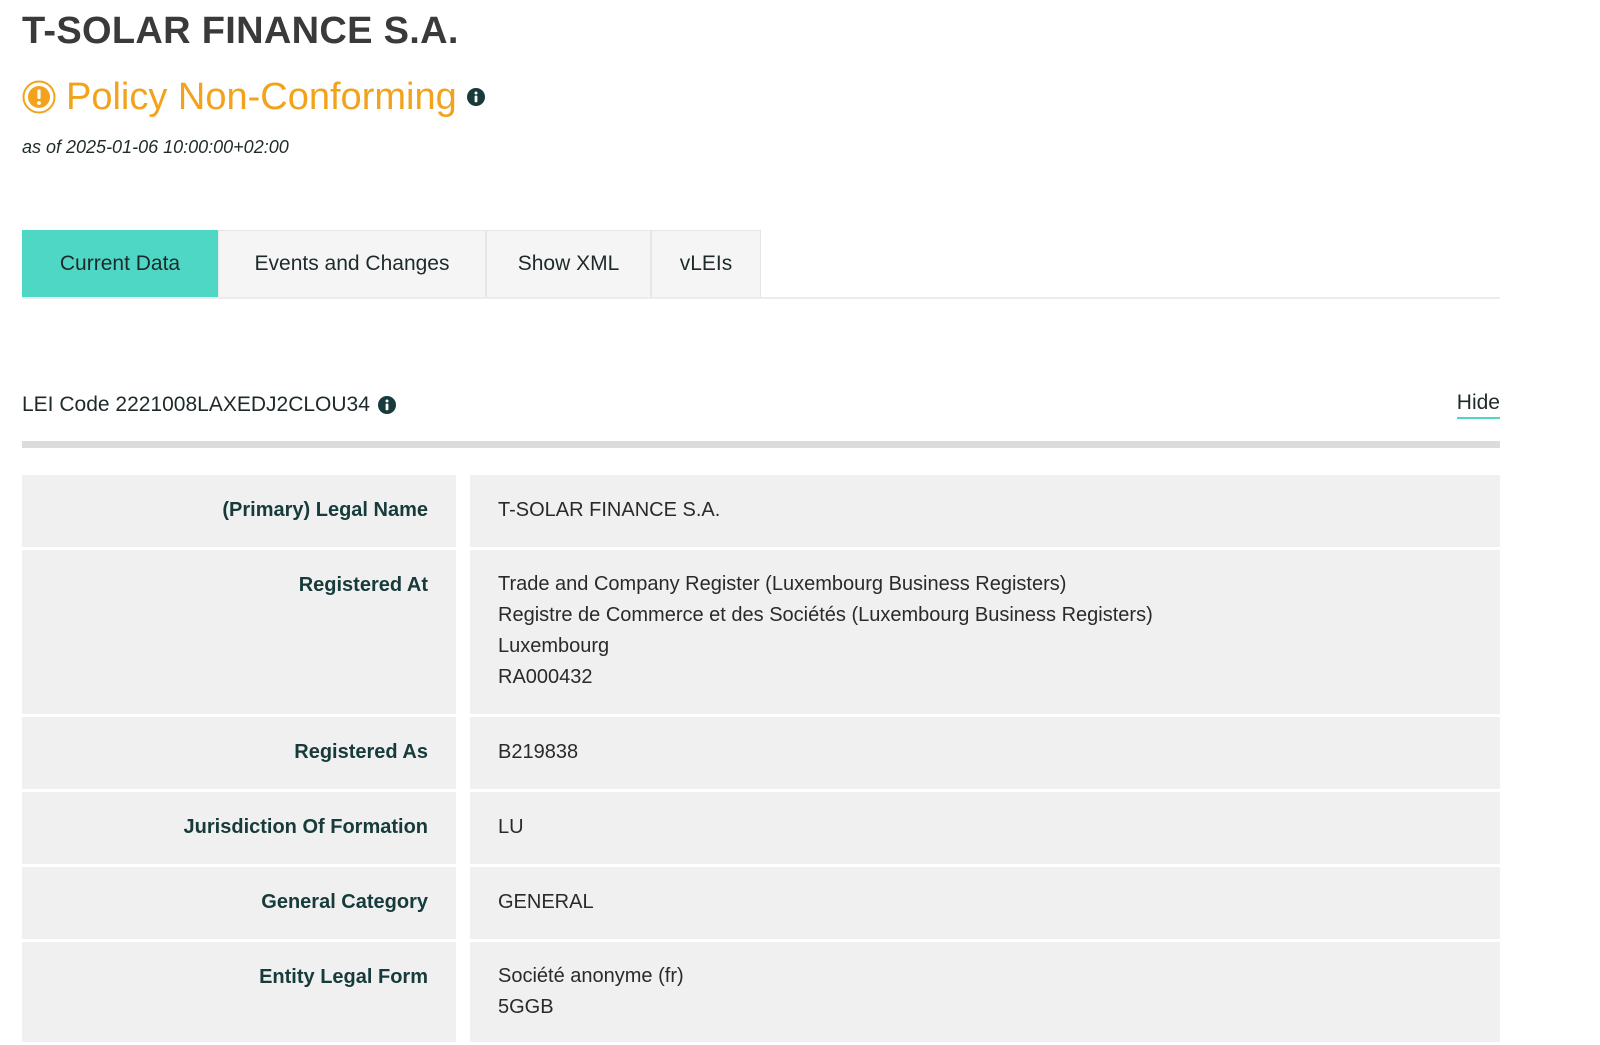 The height and width of the screenshot is (1045, 1600). Describe the element at coordinates (554, 646) in the screenshot. I see `value-line: Luxembourg` at that location.